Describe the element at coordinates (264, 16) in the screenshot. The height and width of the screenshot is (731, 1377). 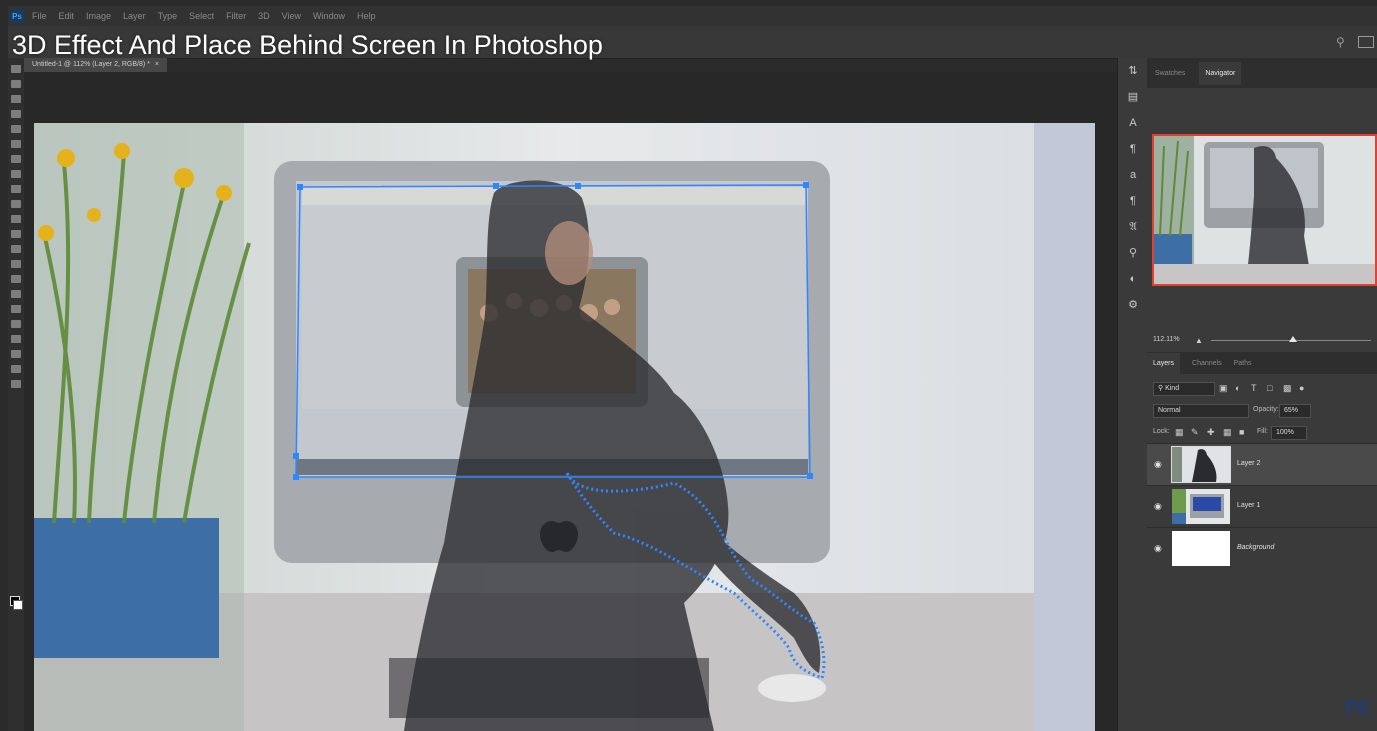
I see `menu-3d: 3D` at that location.